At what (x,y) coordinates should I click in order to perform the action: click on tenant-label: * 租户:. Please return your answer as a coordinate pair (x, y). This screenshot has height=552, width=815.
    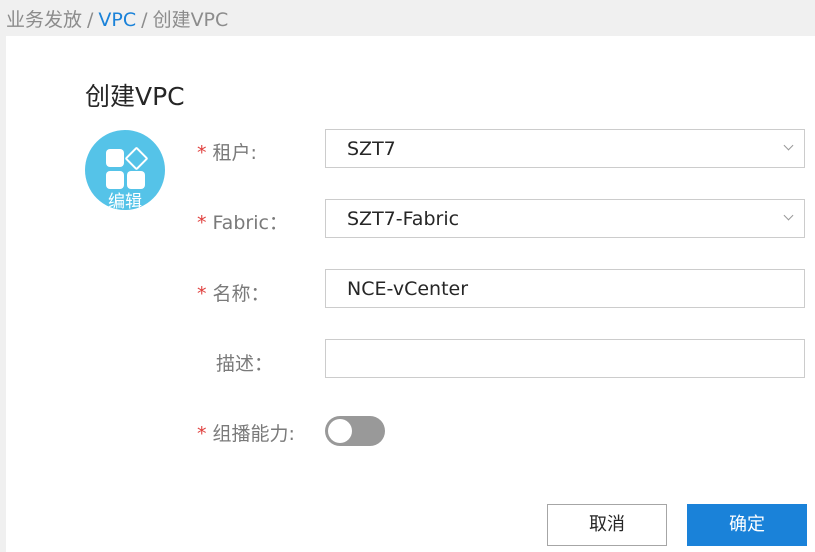
    Looking at the image, I should click on (227, 151).